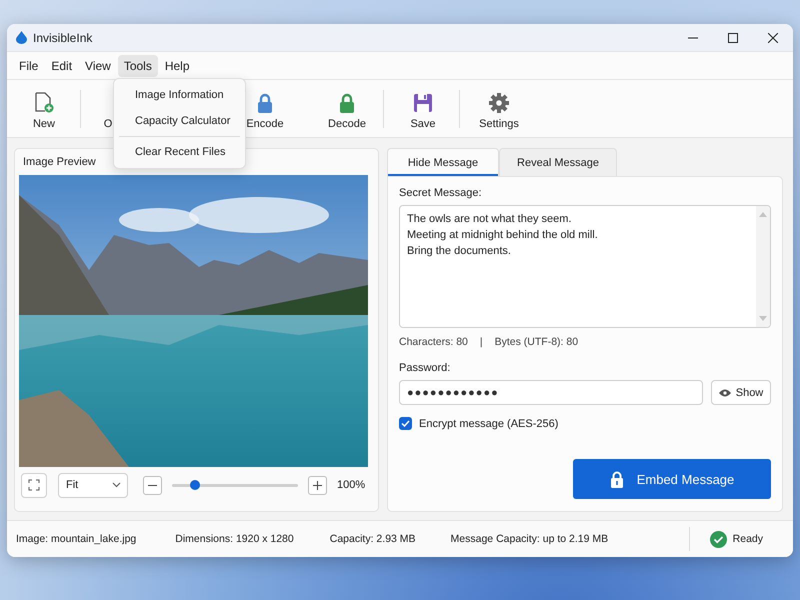 The width and height of the screenshot is (800, 600). I want to click on tab: Hide Message, so click(443, 162).